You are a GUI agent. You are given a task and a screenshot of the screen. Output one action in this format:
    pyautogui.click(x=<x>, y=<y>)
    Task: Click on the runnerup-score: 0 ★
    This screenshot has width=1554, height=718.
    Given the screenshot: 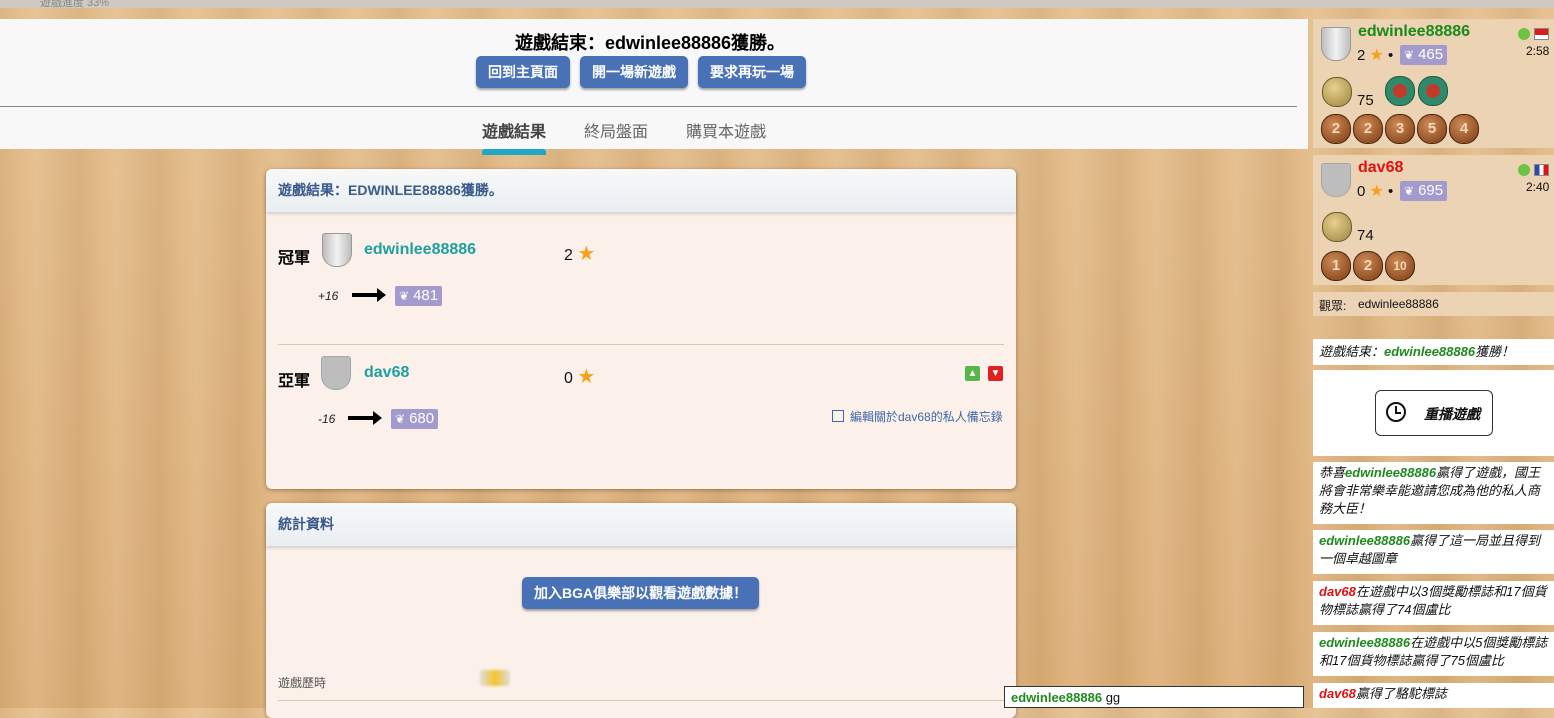 What is the action you would take?
    pyautogui.click(x=580, y=377)
    